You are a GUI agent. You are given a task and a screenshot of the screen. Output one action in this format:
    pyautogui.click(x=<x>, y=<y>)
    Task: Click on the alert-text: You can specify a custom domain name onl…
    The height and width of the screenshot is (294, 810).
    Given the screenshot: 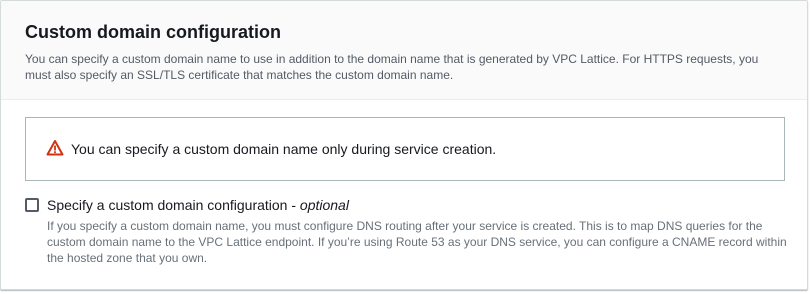 What is the action you would take?
    pyautogui.click(x=284, y=149)
    